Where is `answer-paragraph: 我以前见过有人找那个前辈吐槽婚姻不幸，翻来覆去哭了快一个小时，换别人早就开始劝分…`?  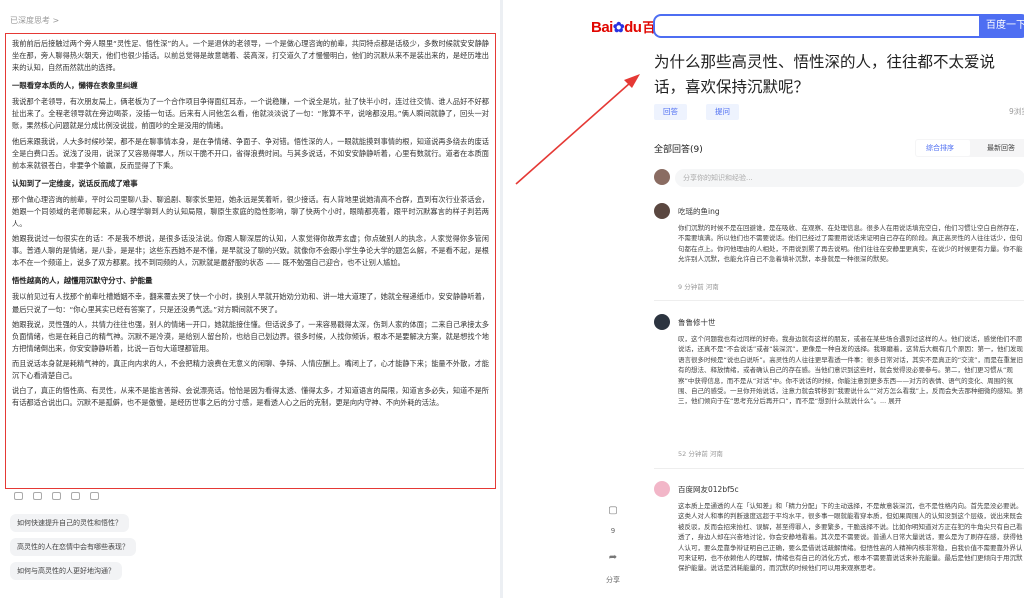
answer-paragraph: 我以前见过有人找那个前辈吐槽婚姻不幸，翻来覆去哭了快一个小时，换别人早就开始劝分… is located at coordinates (250, 303).